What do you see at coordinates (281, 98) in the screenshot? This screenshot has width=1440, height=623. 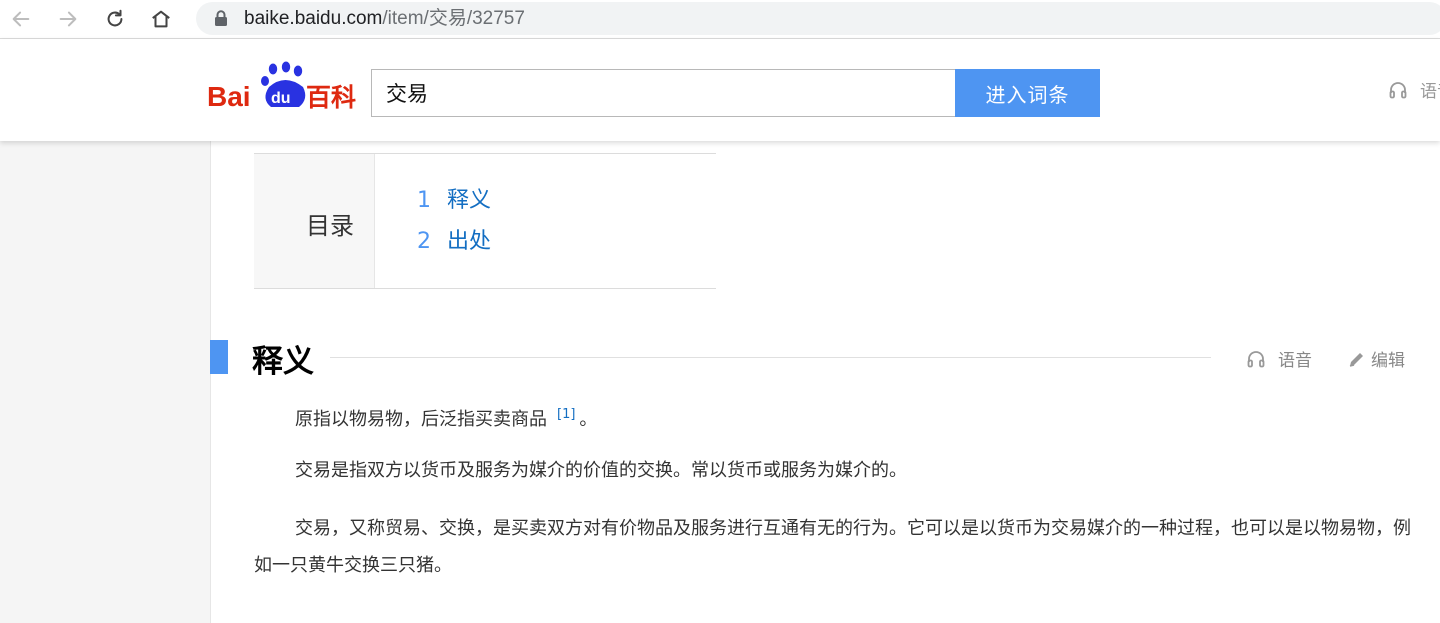 I see `svg-text: du` at bounding box center [281, 98].